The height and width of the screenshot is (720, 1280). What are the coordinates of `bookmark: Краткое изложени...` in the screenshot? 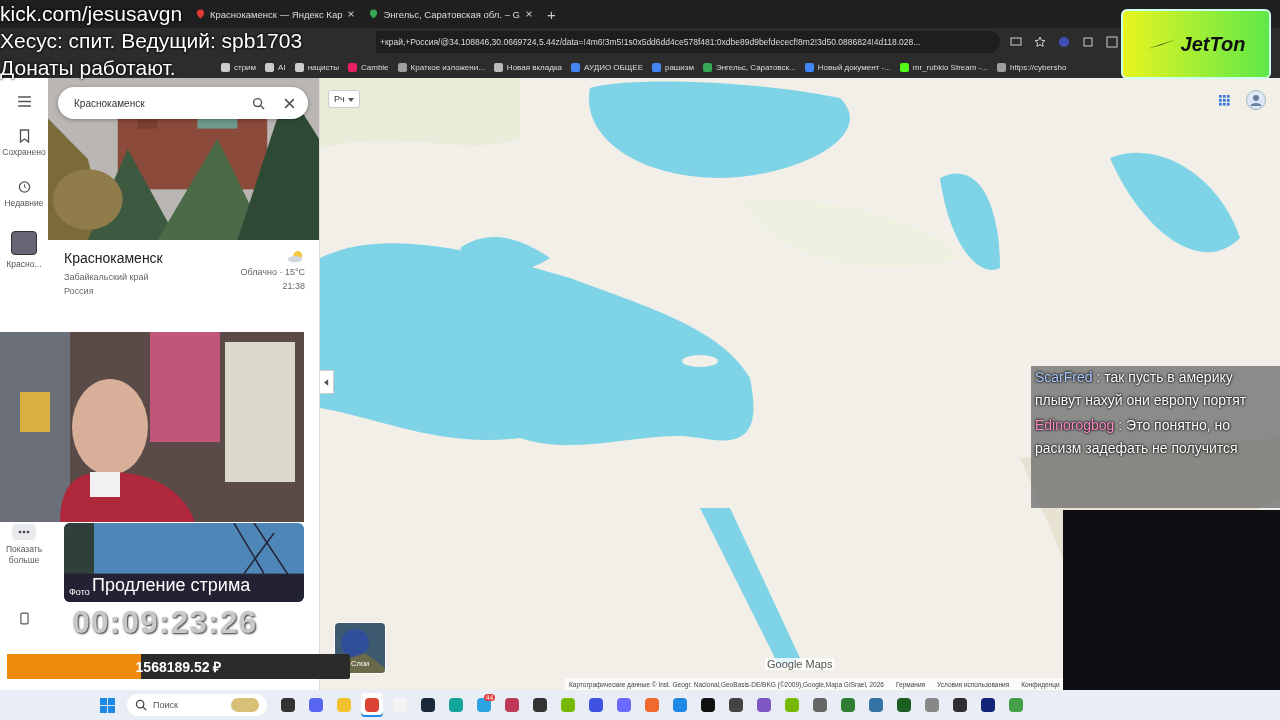 It's located at (441, 67).